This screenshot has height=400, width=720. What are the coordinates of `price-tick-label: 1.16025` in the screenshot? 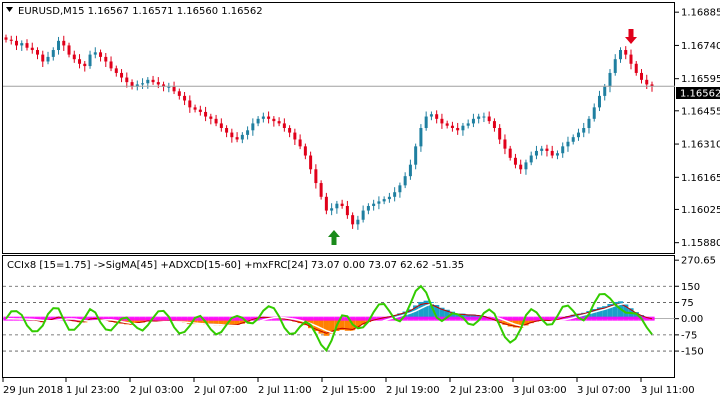 It's located at (700, 210).